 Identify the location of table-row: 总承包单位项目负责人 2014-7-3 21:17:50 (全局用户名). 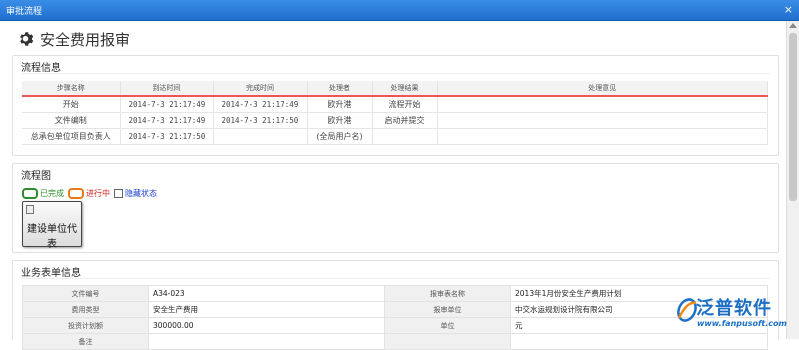
(395, 136).